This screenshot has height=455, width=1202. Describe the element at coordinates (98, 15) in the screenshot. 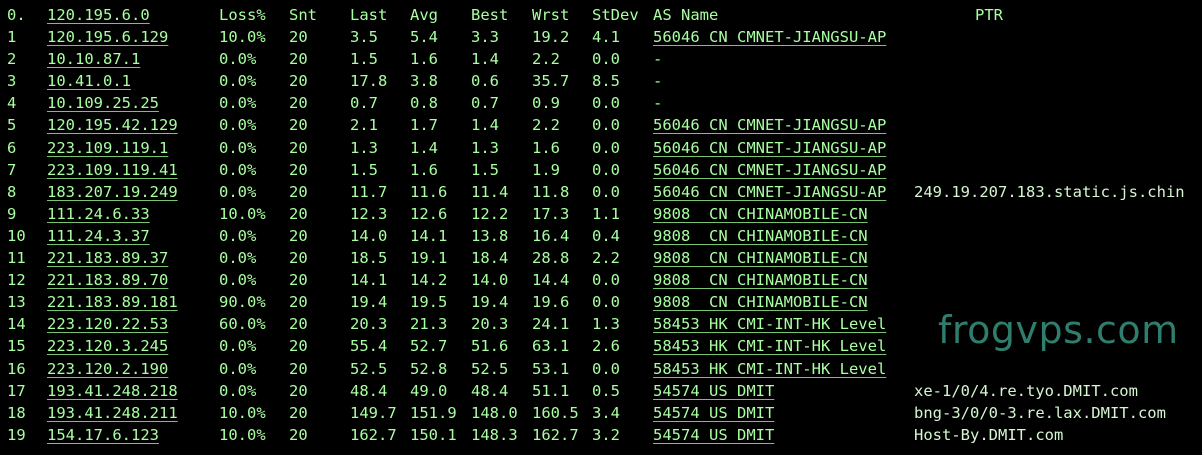

I see `header-host: 120.195.6.0` at that location.